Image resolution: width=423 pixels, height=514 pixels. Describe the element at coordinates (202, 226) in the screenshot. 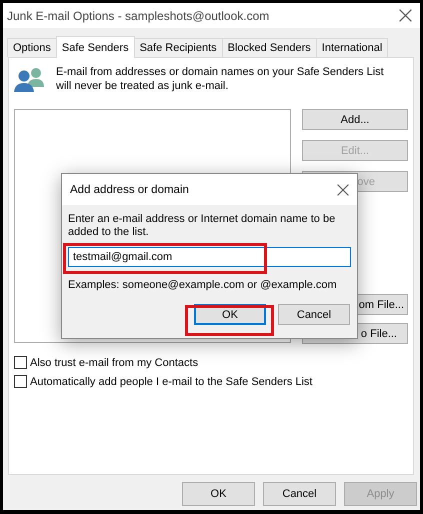

I see `prompt-text: Enter an e-mail address or Internet domain name to be added to the list.` at that location.